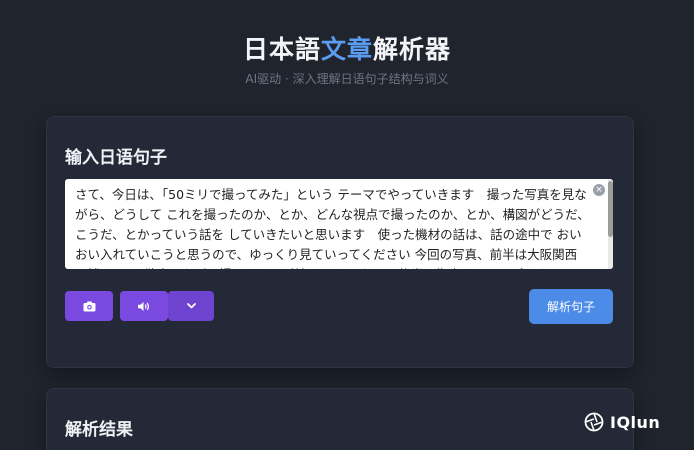 The height and width of the screenshot is (450, 694). I want to click on watermark: IQlun, so click(622, 422).